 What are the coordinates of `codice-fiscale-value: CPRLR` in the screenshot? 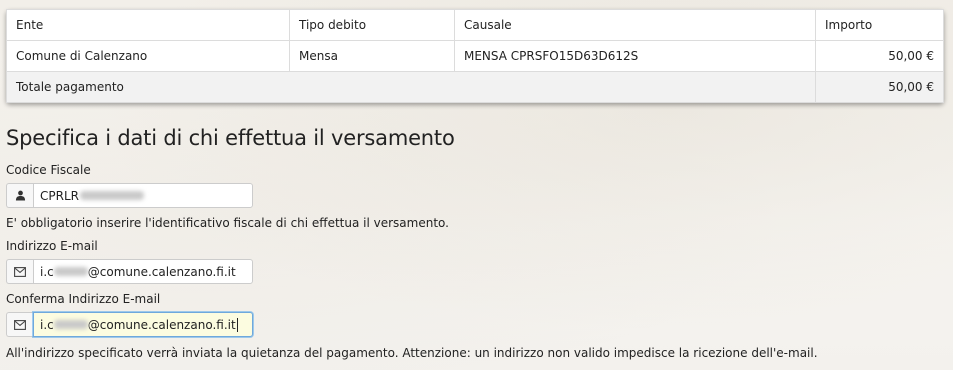 It's located at (59, 195).